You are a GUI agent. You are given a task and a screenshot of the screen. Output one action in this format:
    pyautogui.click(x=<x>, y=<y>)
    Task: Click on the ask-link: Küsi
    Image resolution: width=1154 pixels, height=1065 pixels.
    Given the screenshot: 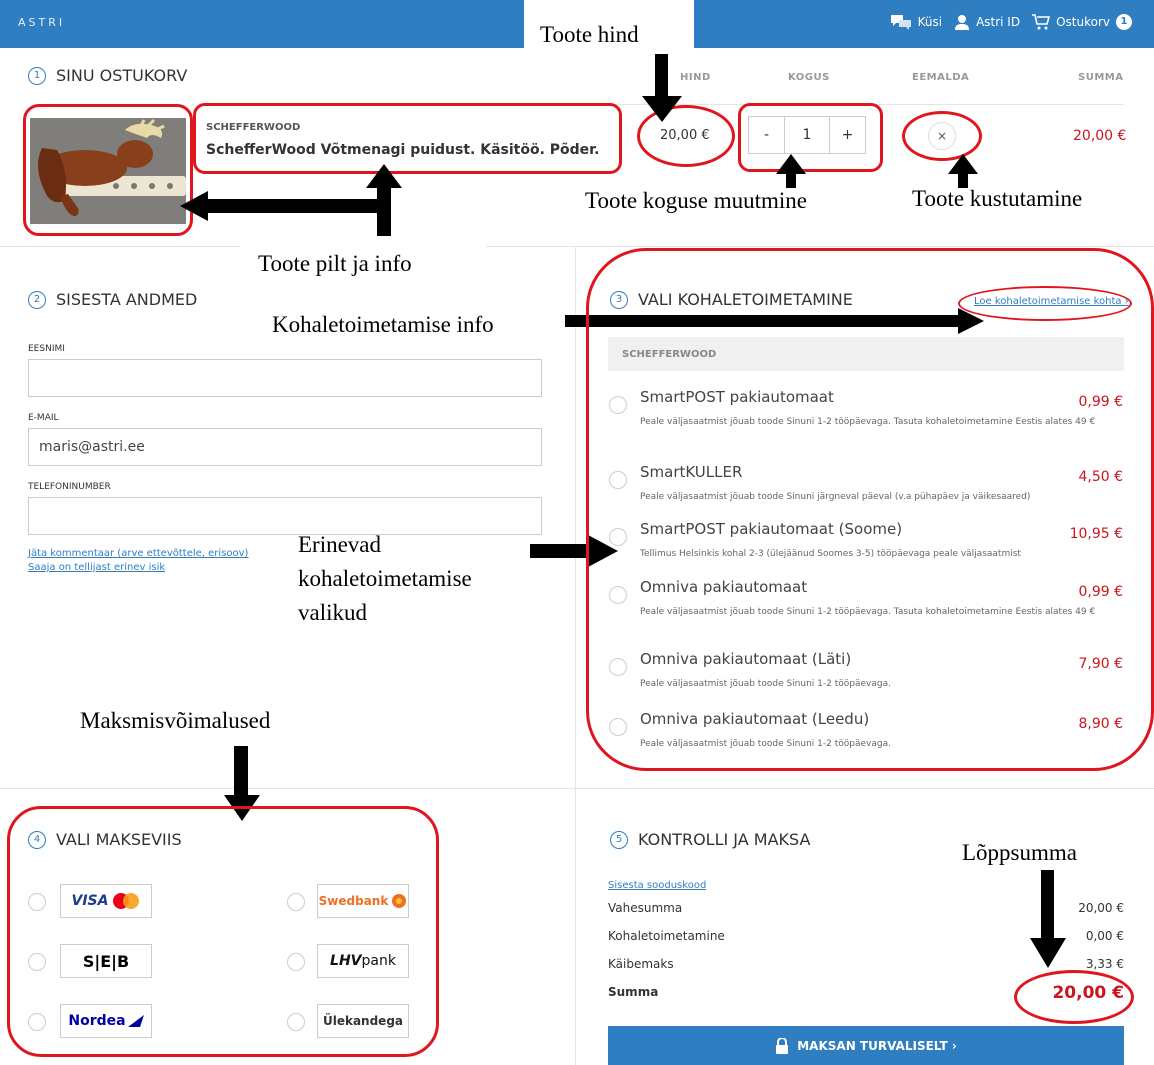 What is the action you would take?
    pyautogui.click(x=916, y=22)
    